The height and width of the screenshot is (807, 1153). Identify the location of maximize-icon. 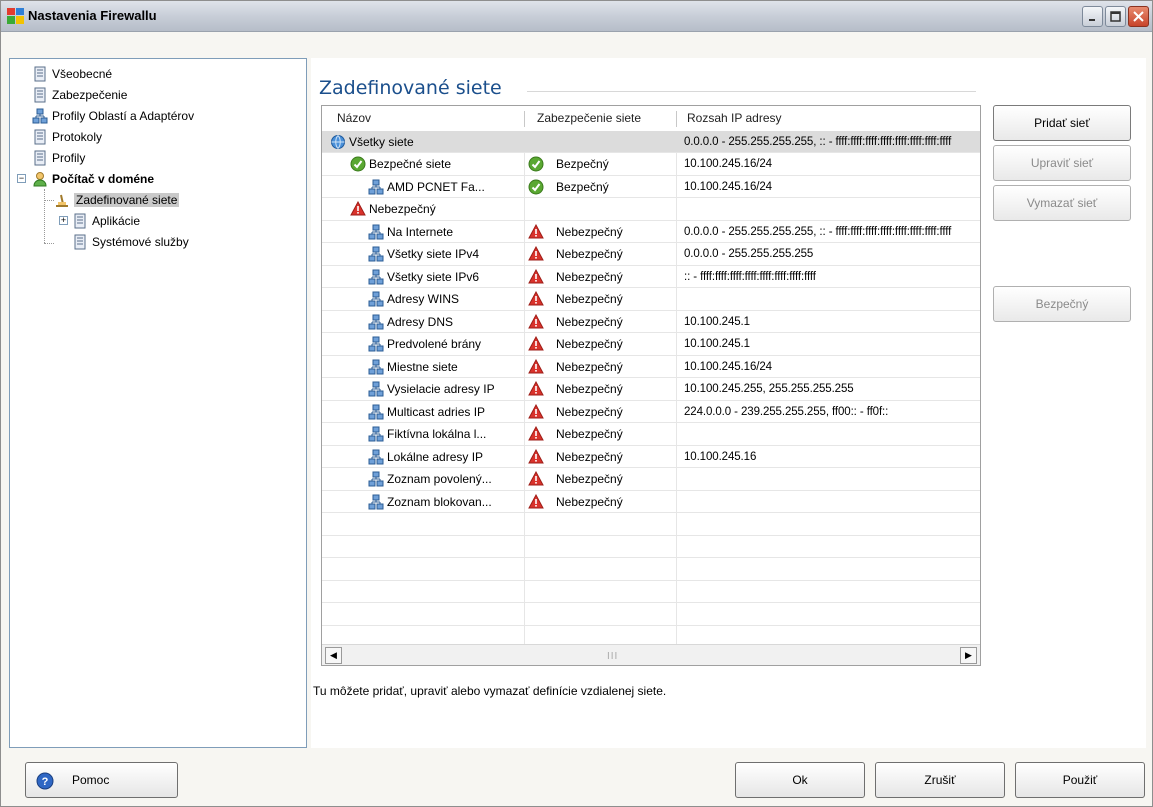
(1115, 16).